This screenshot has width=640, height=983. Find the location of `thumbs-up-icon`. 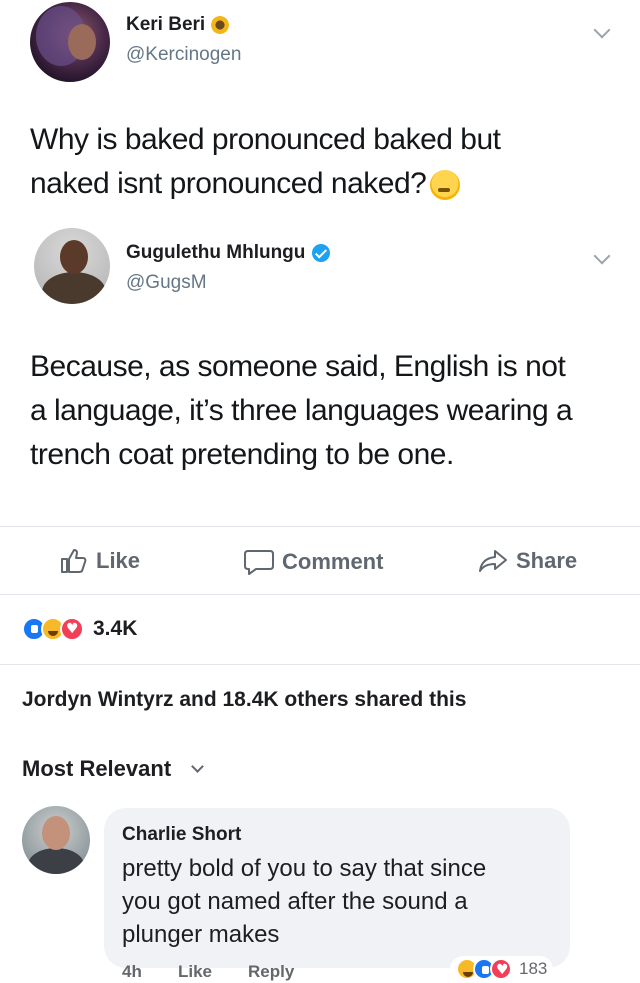

thumbs-up-icon is located at coordinates (74, 561).